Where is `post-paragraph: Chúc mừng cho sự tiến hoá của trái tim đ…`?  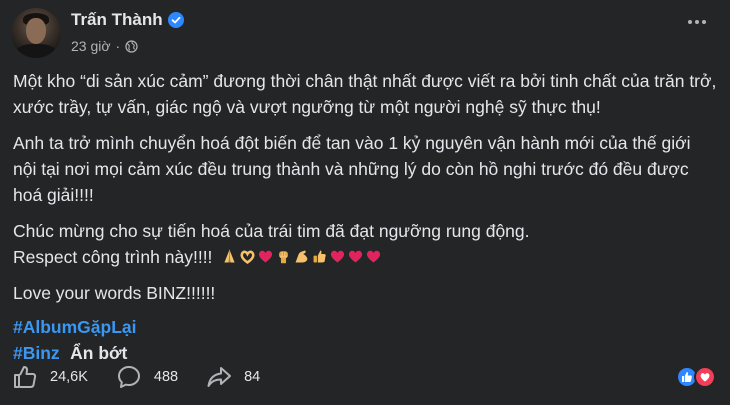 post-paragraph: Chúc mừng cho sự tiến hoá của trái tim đ… is located at coordinates (365, 244).